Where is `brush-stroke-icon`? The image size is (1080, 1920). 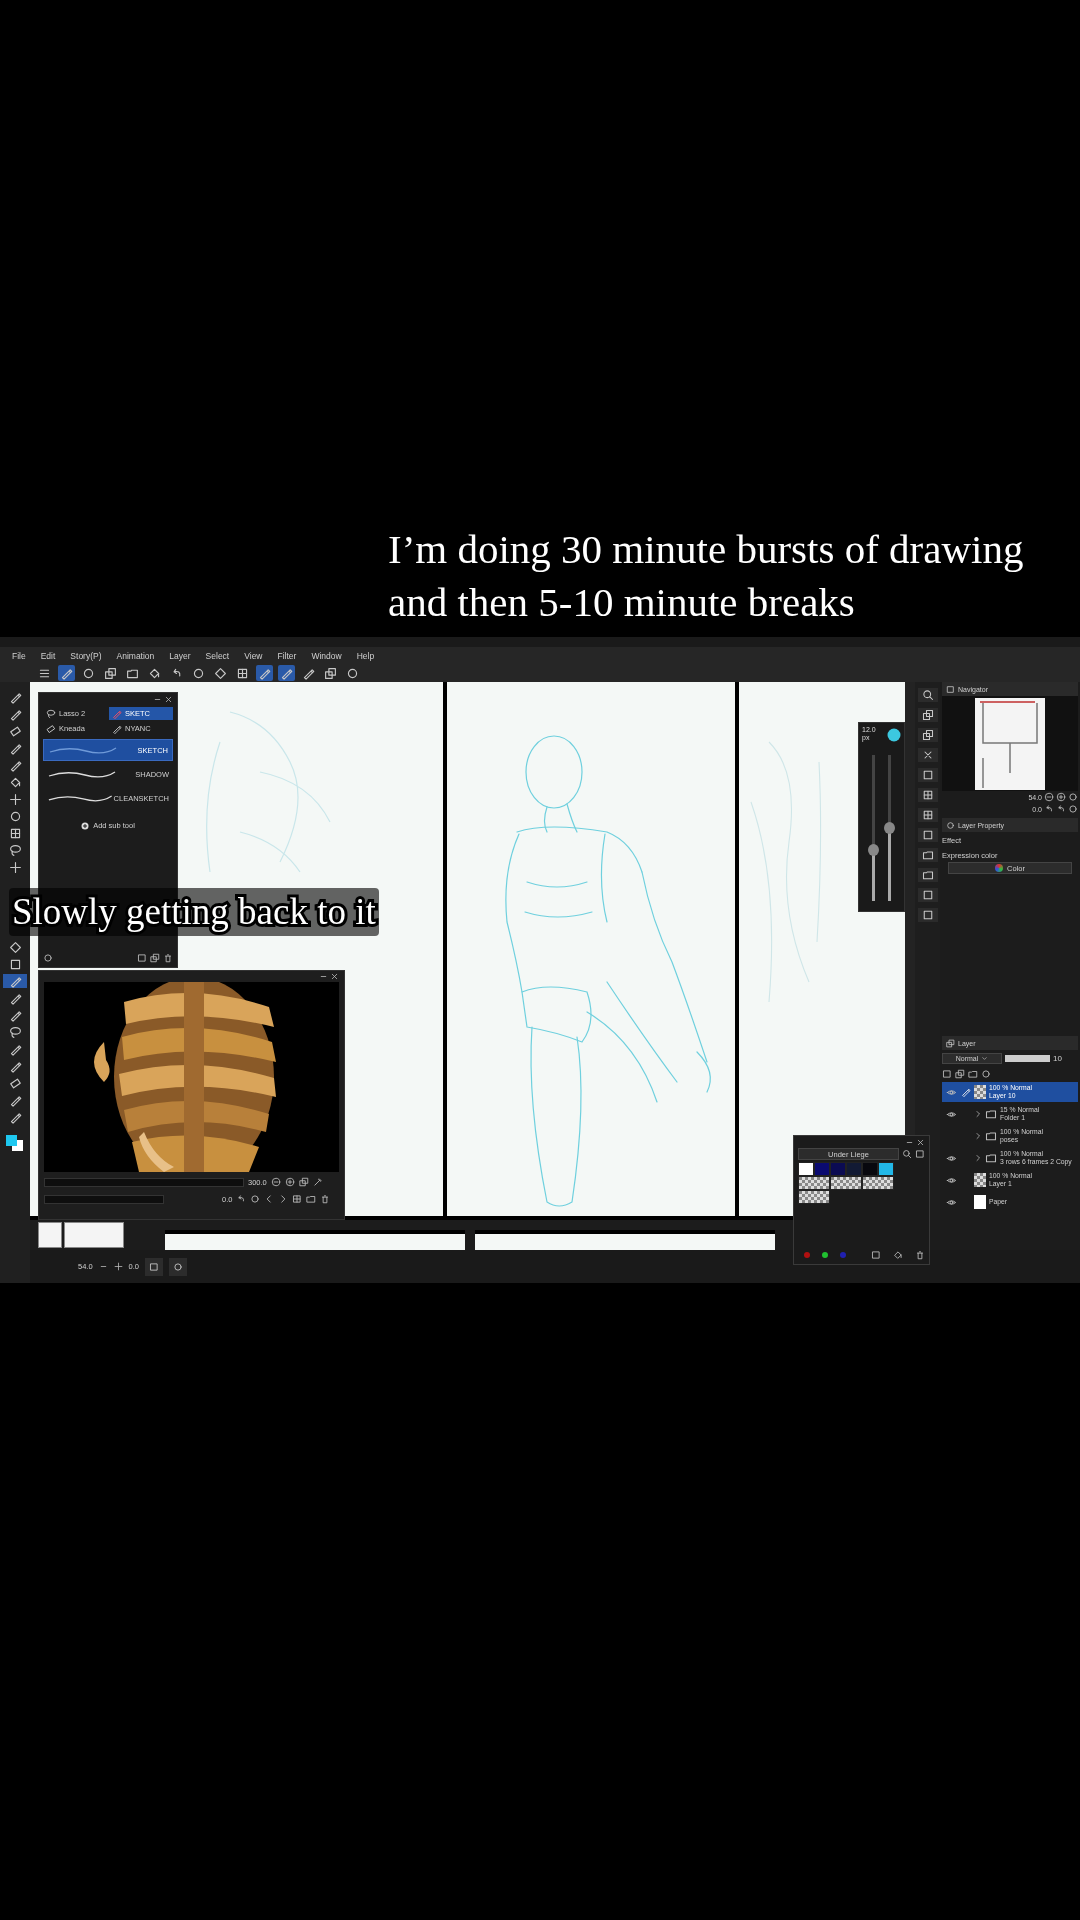 brush-stroke-icon is located at coordinates (80, 798).